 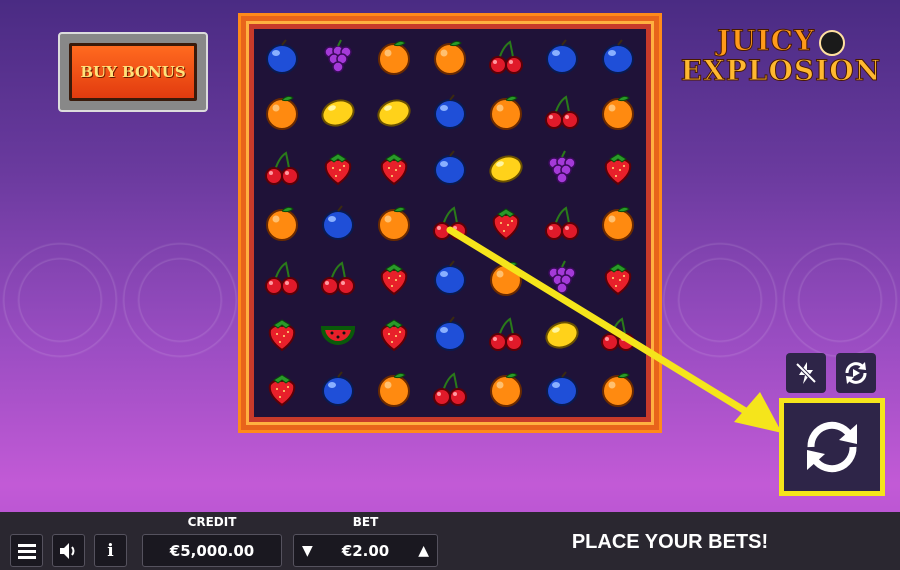 What do you see at coordinates (670, 542) in the screenshot?
I see `status-message: PLACE YOUR BETS!` at bounding box center [670, 542].